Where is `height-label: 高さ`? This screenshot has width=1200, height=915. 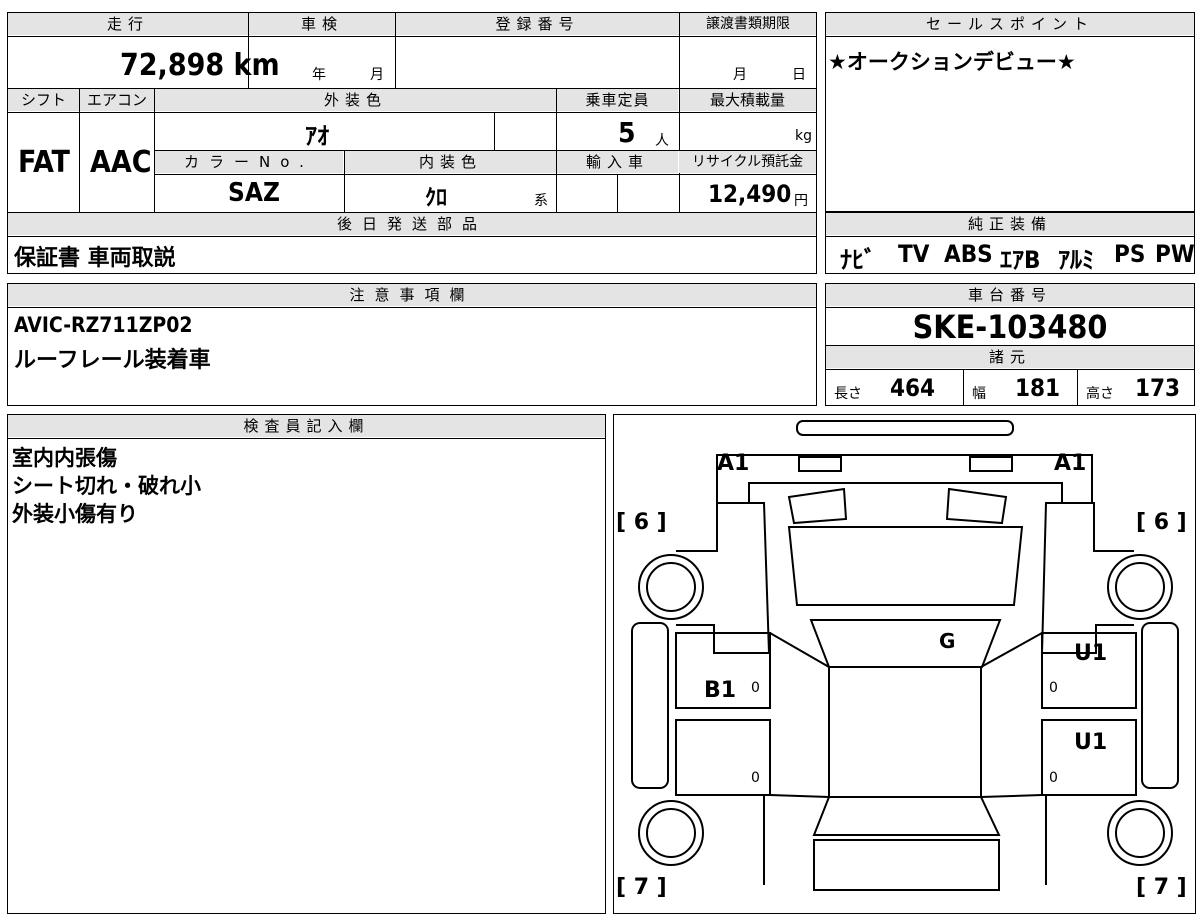
height-label: 高さ is located at coordinates (1100, 394).